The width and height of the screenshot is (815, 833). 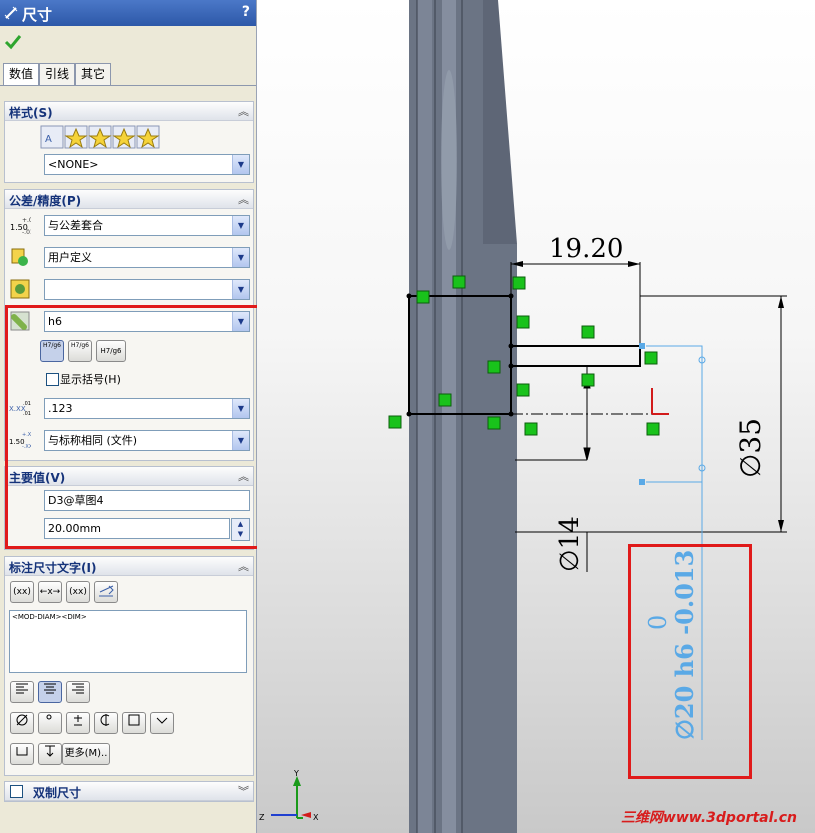 I want to click on counterbore-symbol-button, so click(x=22, y=754).